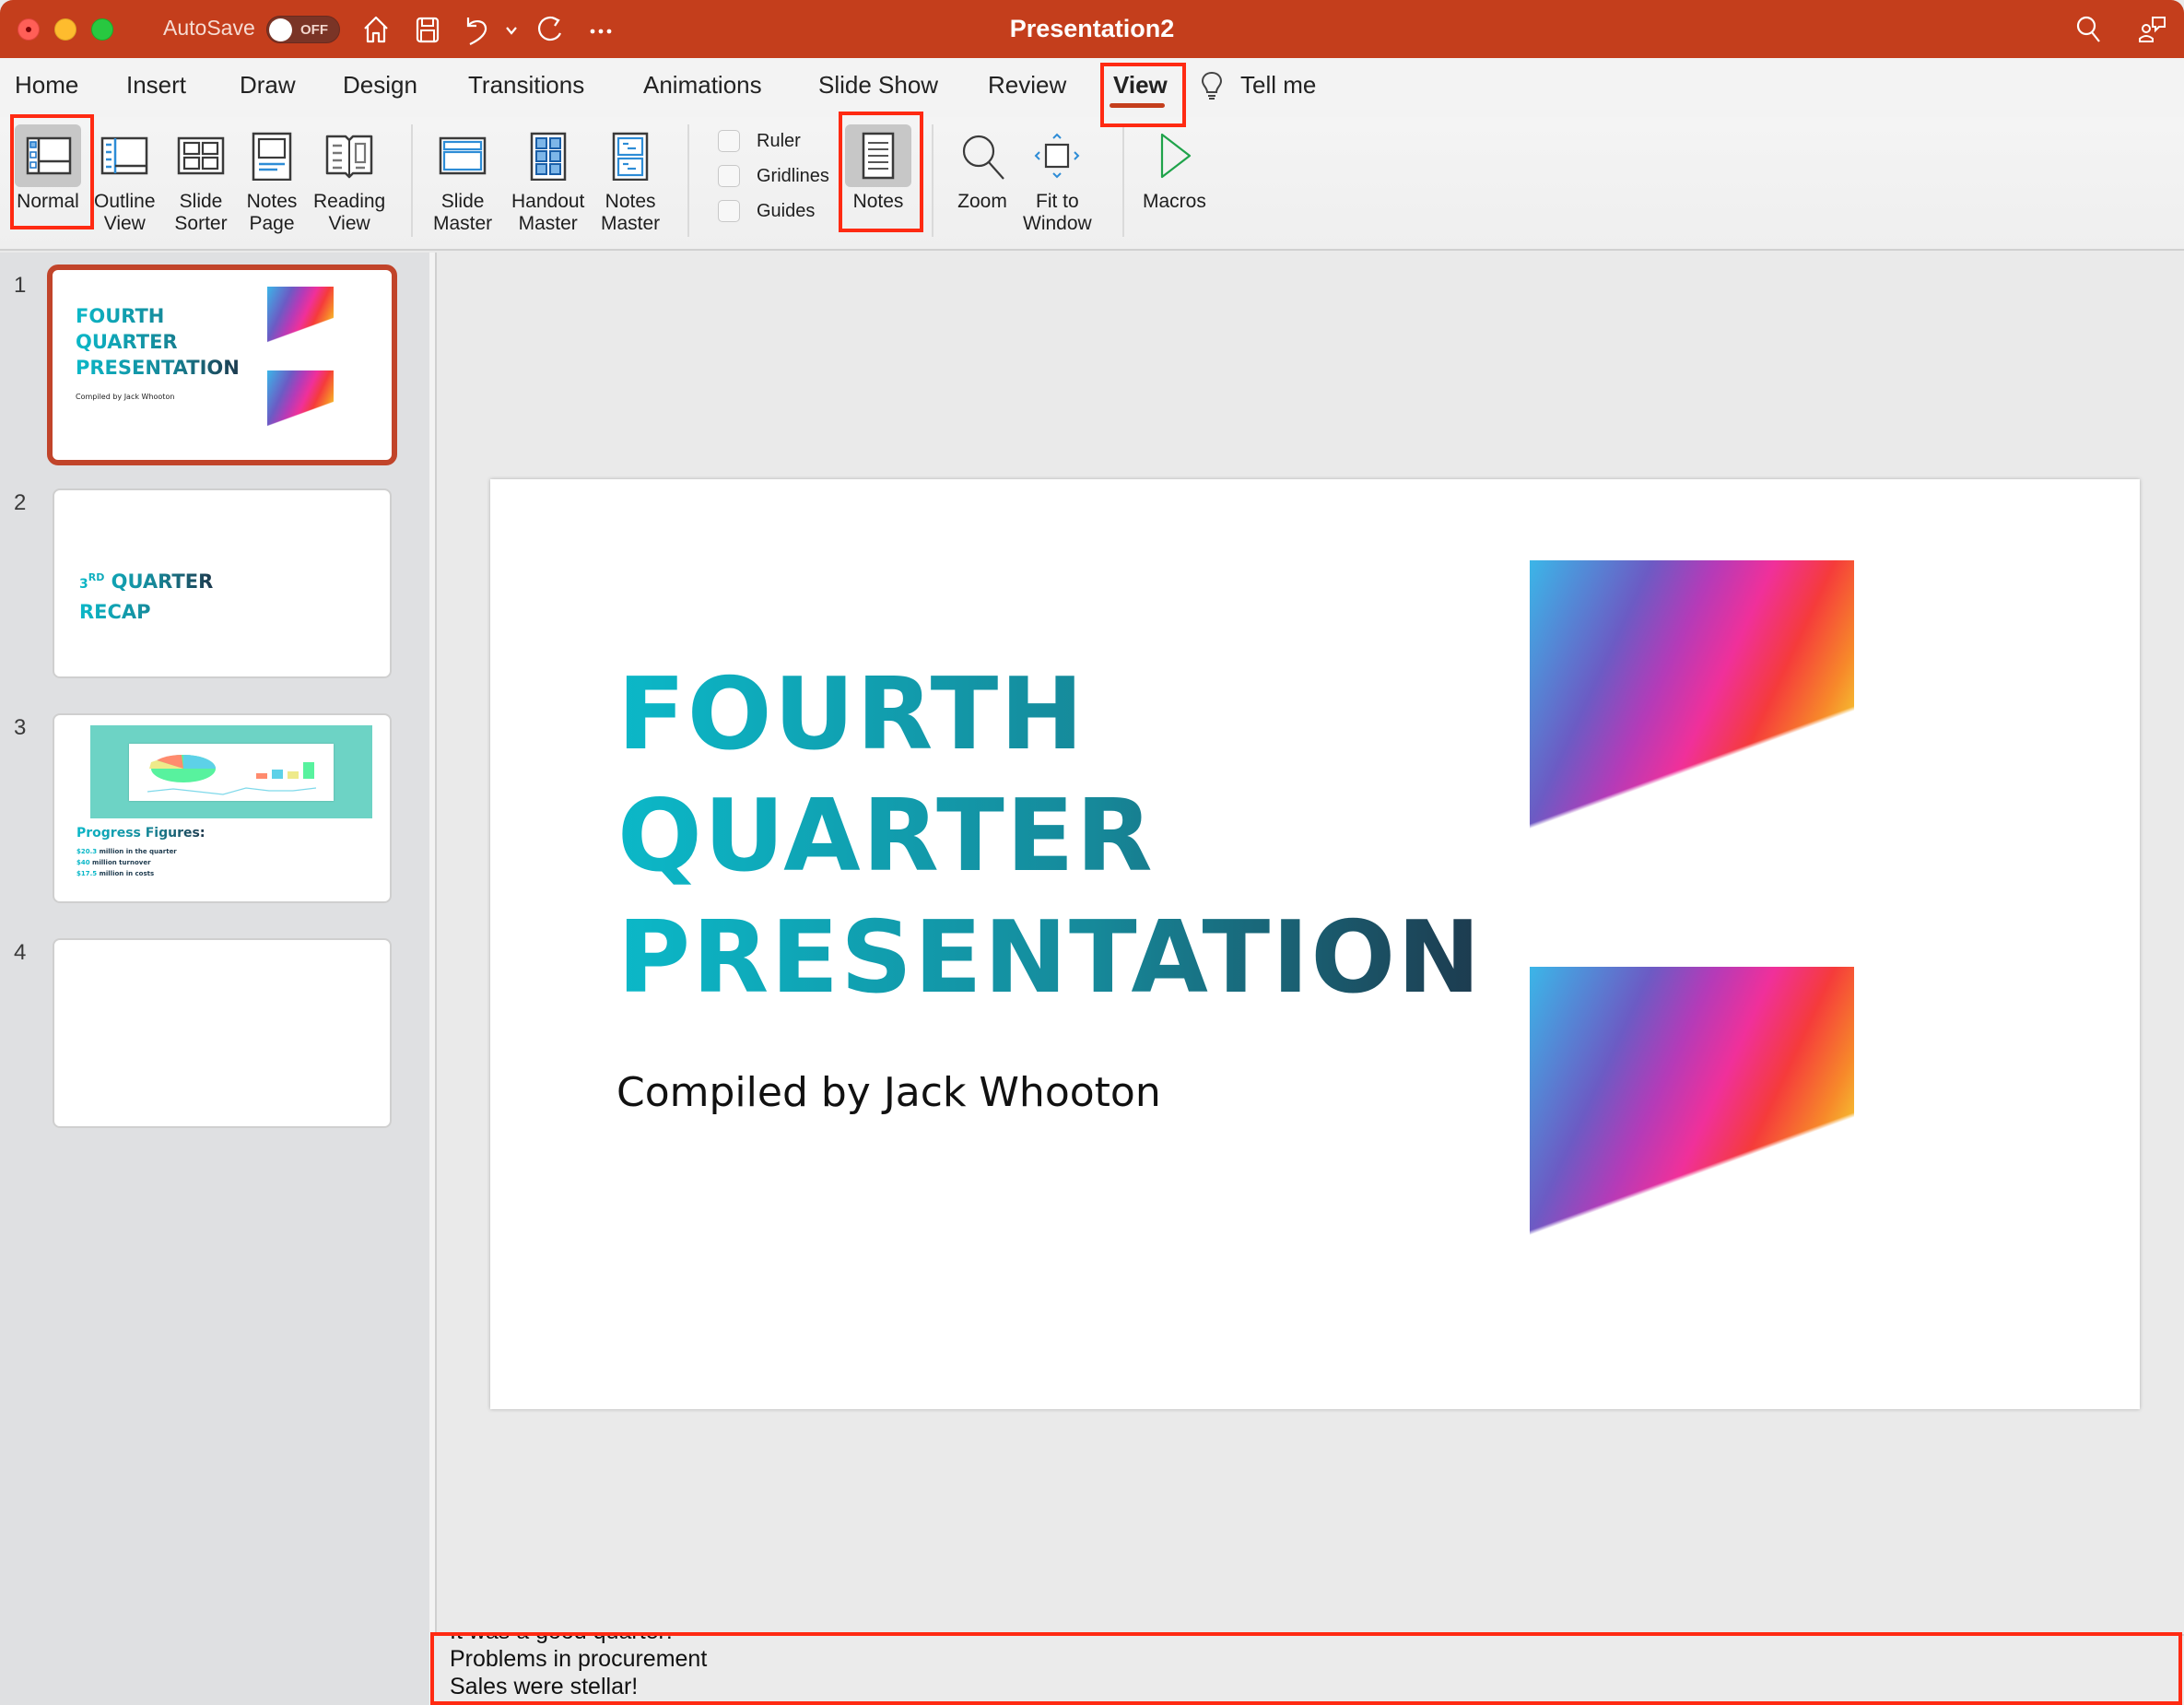 This screenshot has height=1705, width=2184. Describe the element at coordinates (232, 775) in the screenshot. I see `dashboard-chart-graphic` at that location.